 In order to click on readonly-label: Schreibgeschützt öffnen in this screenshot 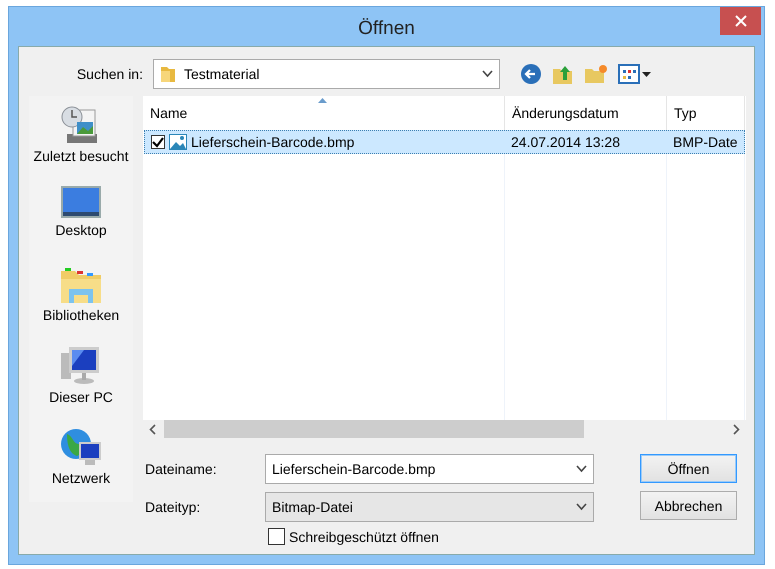, I will do `click(364, 536)`.